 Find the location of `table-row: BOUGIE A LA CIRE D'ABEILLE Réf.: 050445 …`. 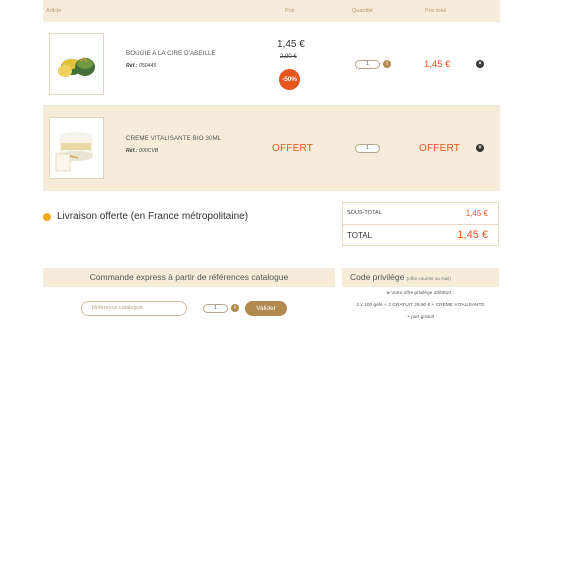

table-row: BOUGIE A LA CIRE D'ABEILLE Réf.: 050445 … is located at coordinates (271, 64).